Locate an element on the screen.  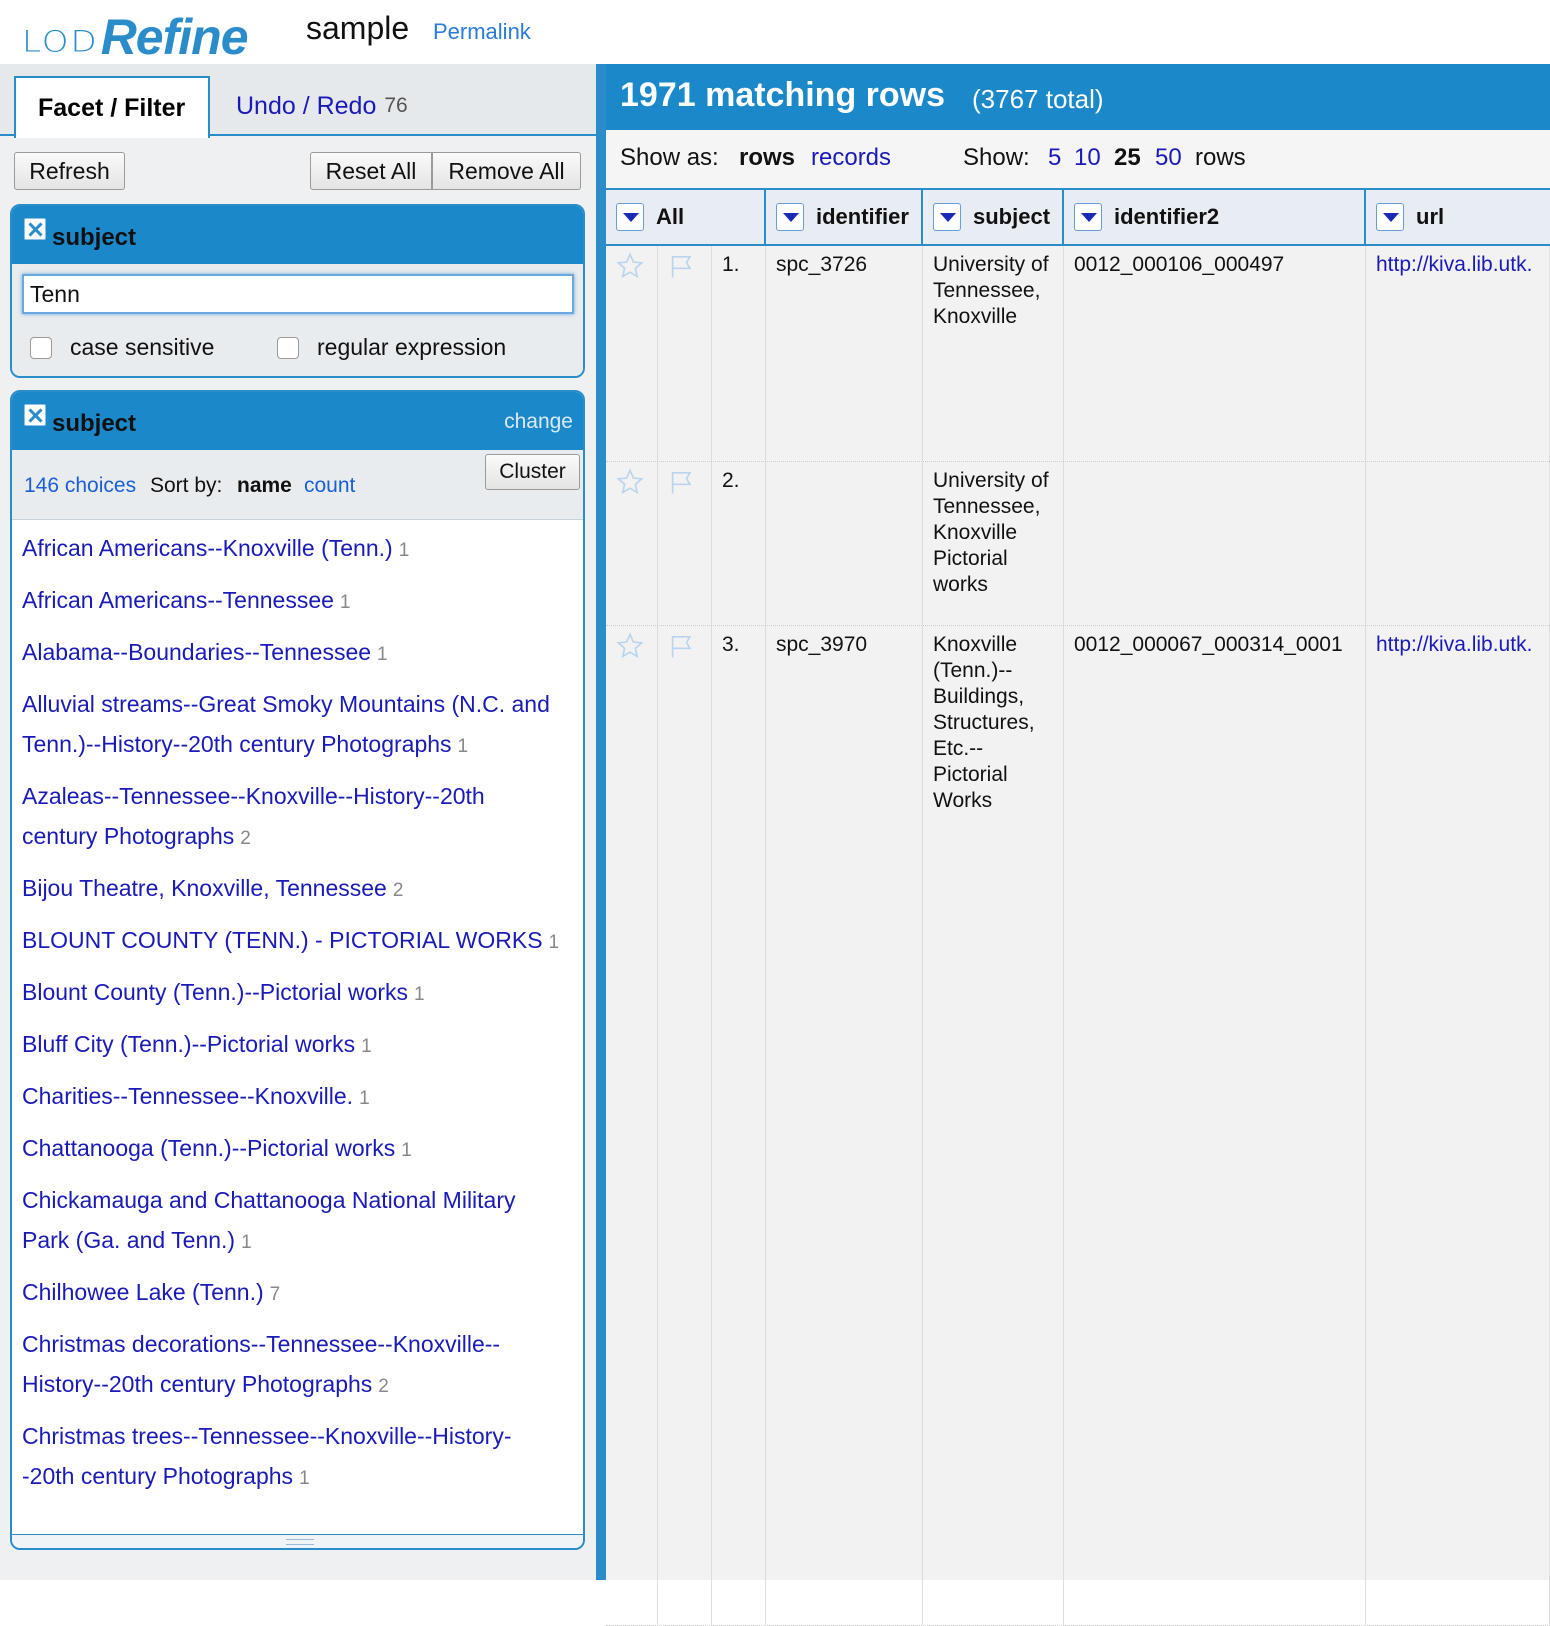
column-header-identifier: identifier is located at coordinates (844, 217).